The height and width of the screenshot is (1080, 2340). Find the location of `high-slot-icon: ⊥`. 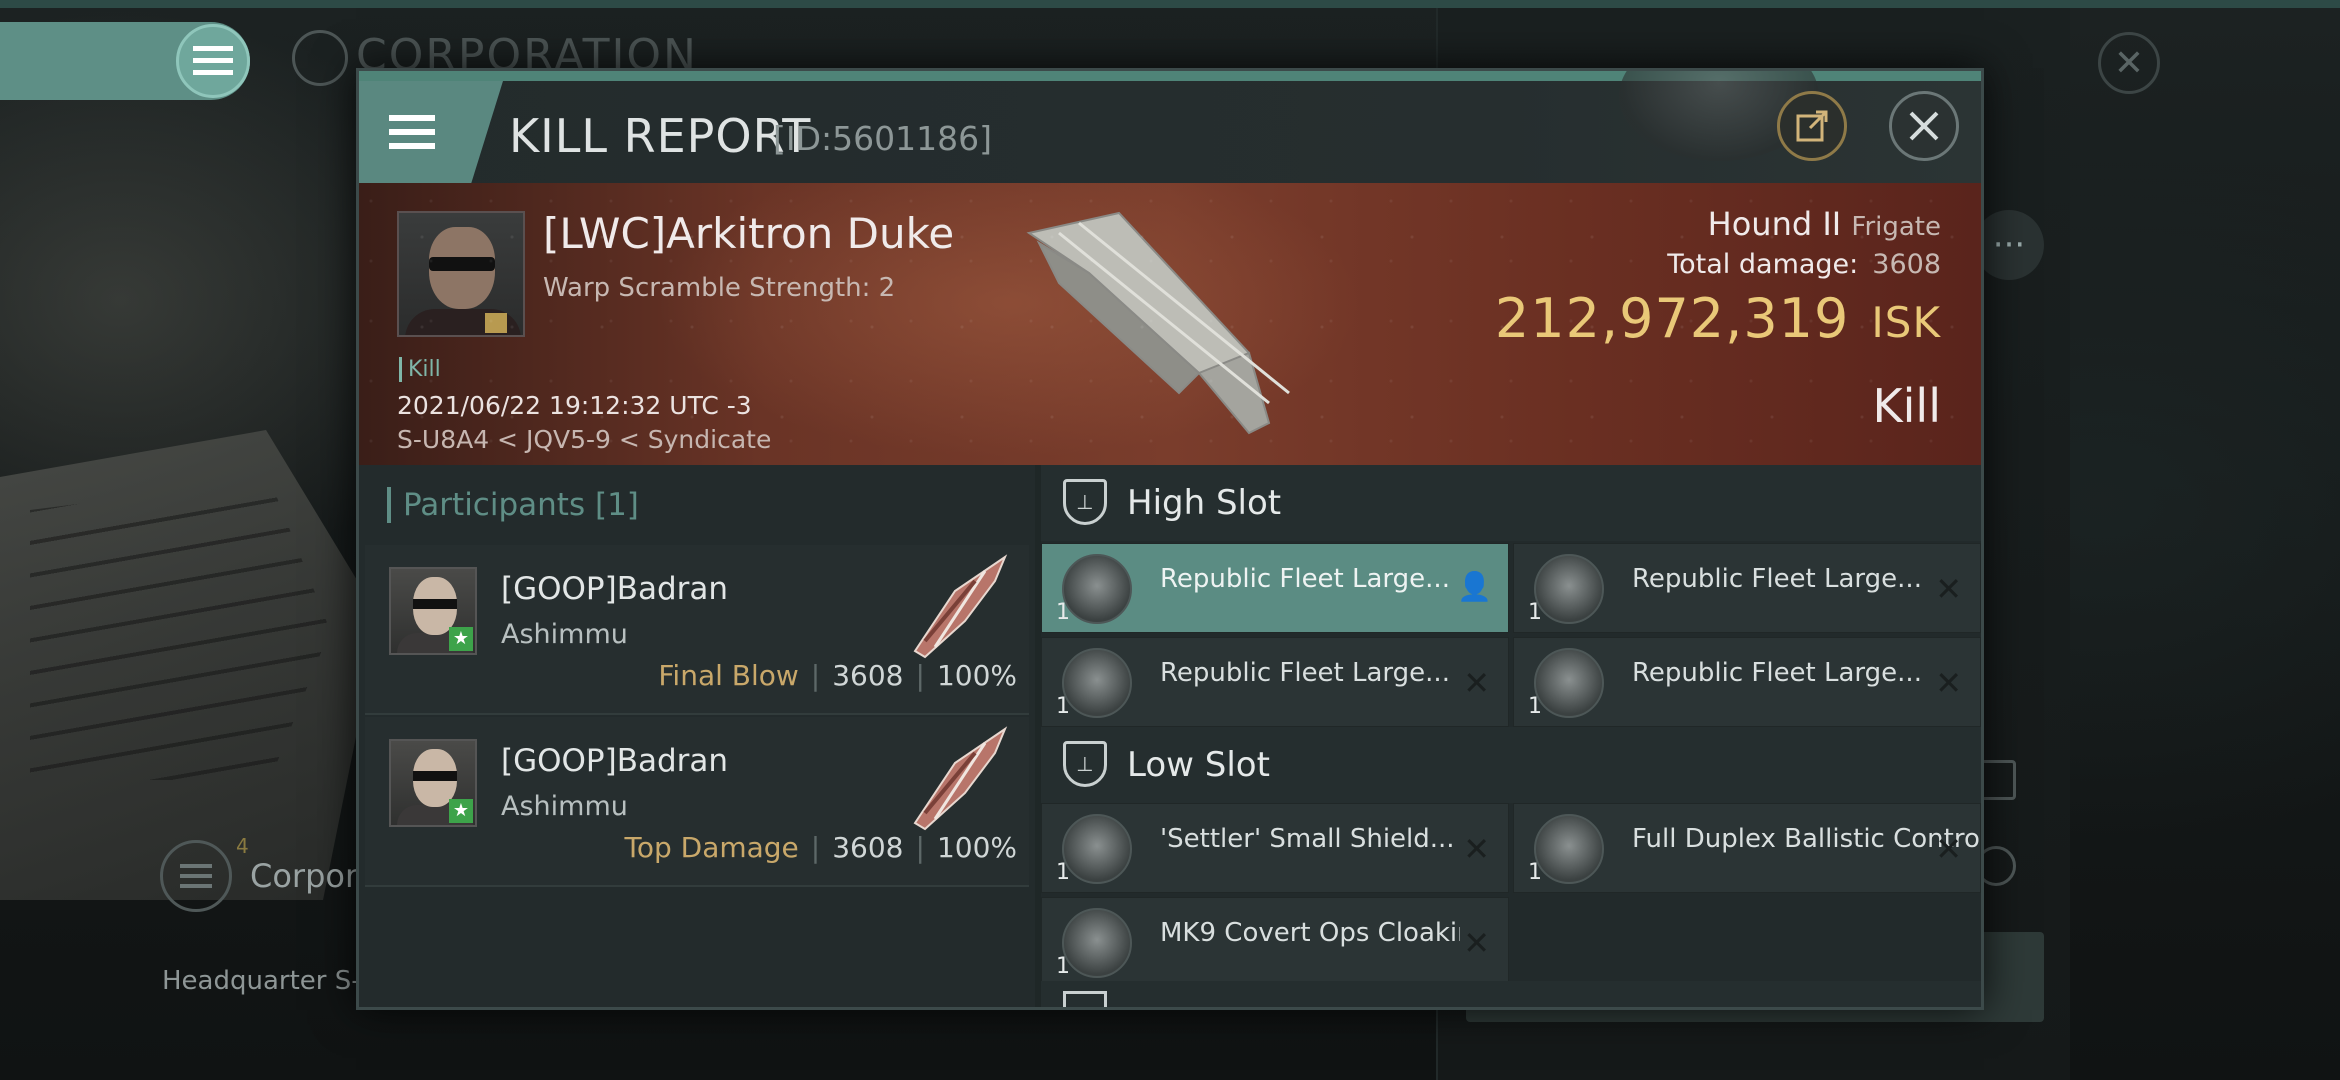

high-slot-icon: ⊥ is located at coordinates (1085, 502).